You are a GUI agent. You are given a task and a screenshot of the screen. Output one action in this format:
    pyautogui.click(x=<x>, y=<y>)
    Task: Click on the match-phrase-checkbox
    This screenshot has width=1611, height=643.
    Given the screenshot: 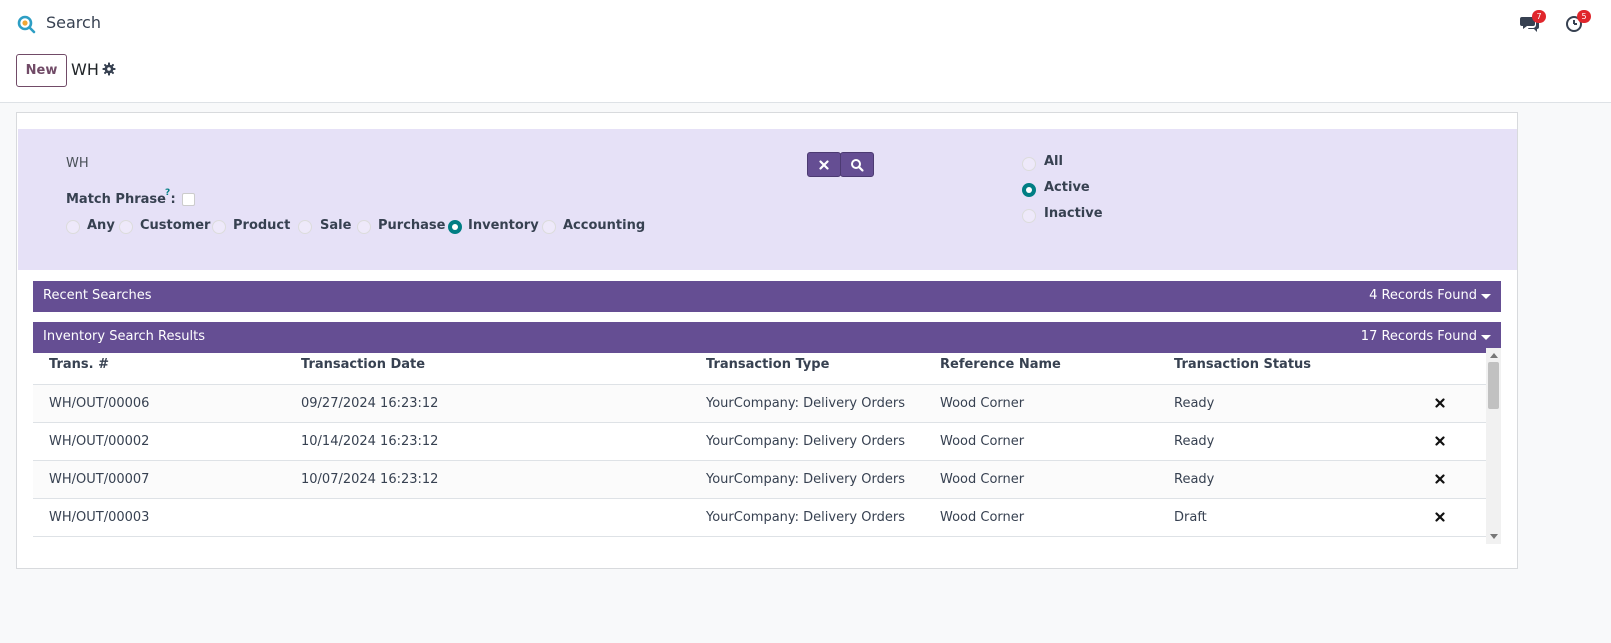 What is the action you would take?
    pyautogui.click(x=188, y=199)
    